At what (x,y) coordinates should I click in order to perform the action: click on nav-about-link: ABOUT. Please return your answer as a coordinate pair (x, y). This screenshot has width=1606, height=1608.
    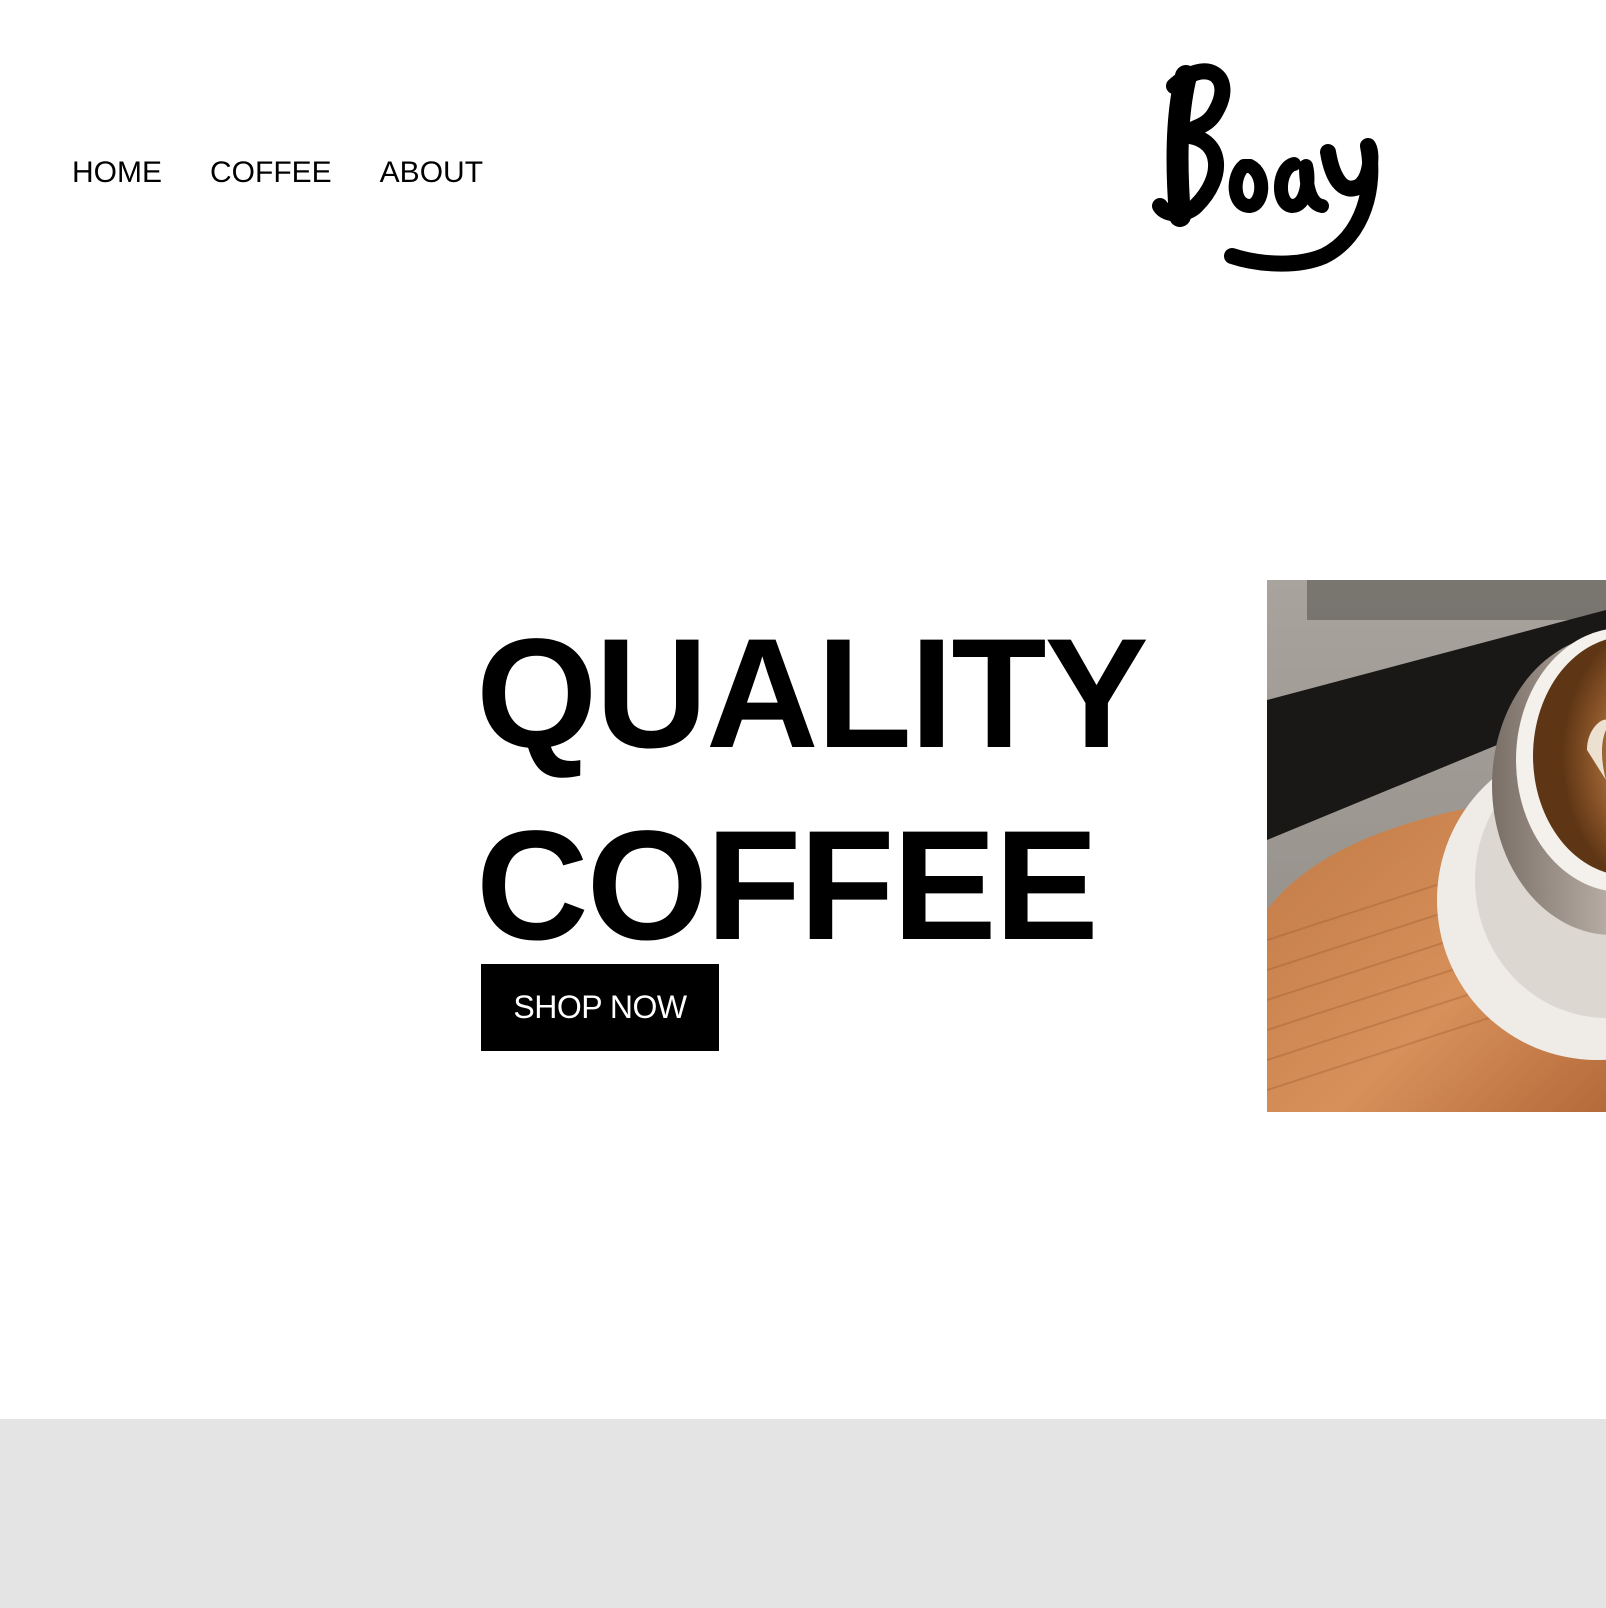
    Looking at the image, I should click on (431, 173).